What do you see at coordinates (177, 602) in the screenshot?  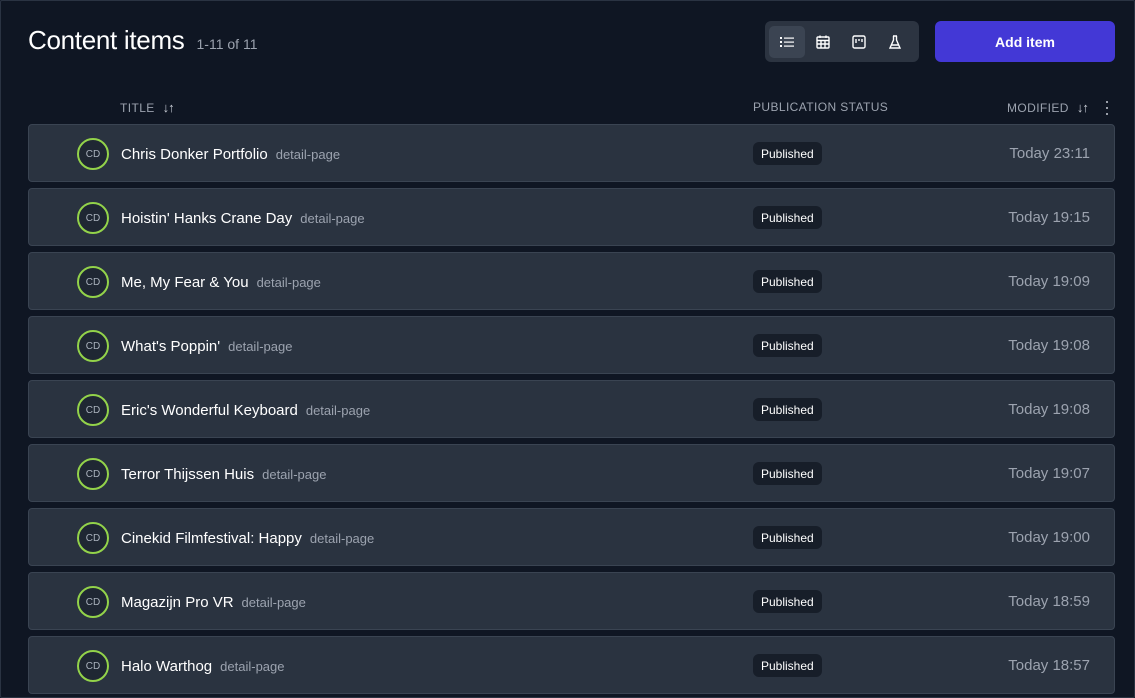 I see `item-title: Magazijn Pro VR` at bounding box center [177, 602].